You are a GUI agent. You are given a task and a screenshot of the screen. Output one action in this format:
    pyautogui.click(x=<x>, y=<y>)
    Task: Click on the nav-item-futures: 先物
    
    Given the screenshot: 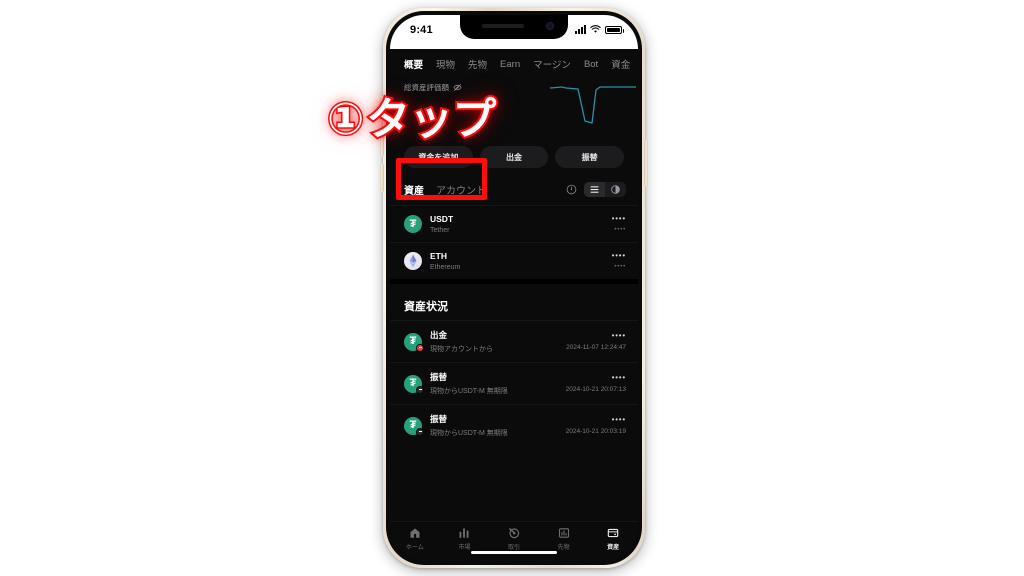 What is the action you would take?
    pyautogui.click(x=564, y=539)
    